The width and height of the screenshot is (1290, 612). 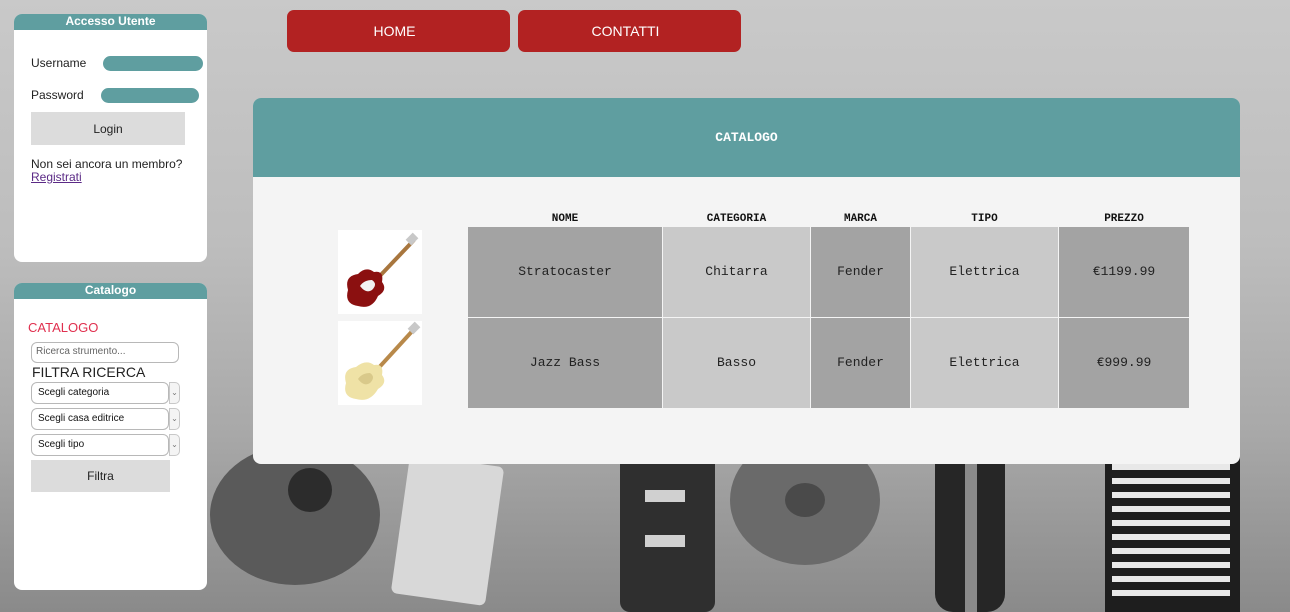 What do you see at coordinates (108, 128) in the screenshot?
I see `login-button: Login` at bounding box center [108, 128].